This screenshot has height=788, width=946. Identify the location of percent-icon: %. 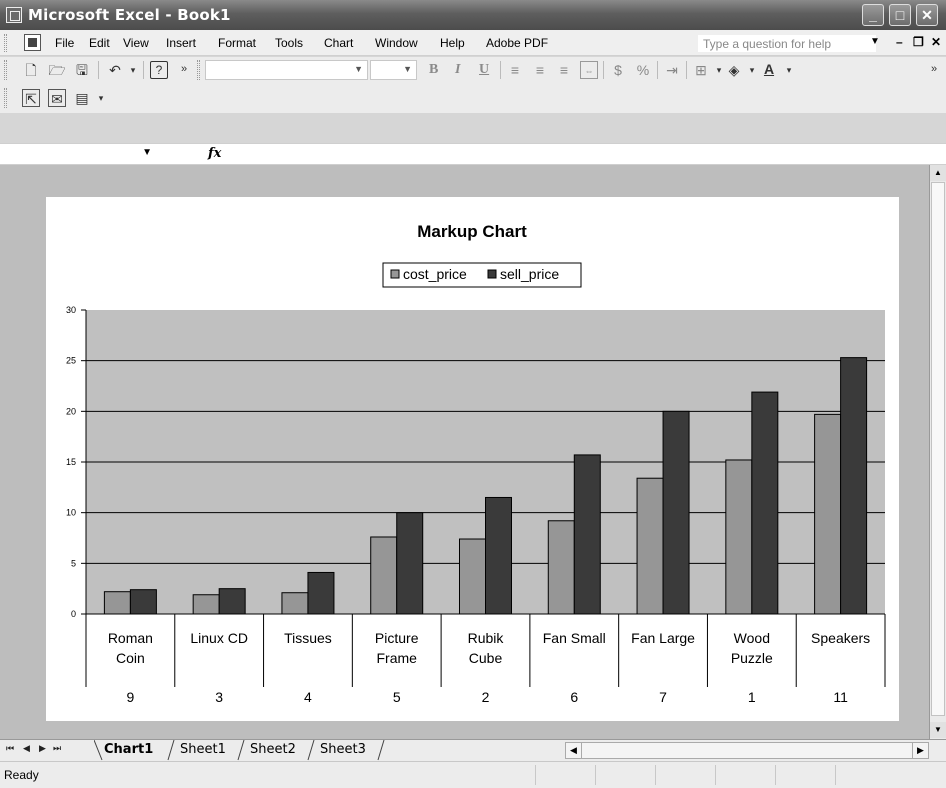
(643, 70).